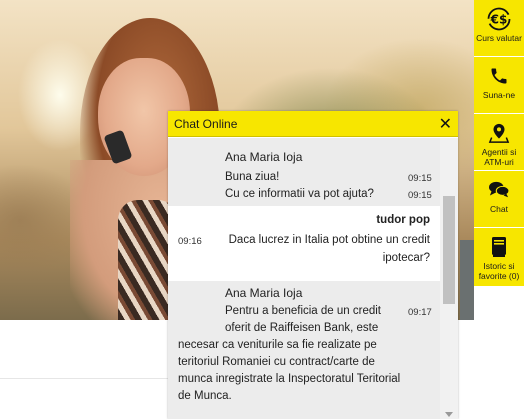  I want to click on sidebar-item-label: Agentii si ATM-uri, so click(499, 157).